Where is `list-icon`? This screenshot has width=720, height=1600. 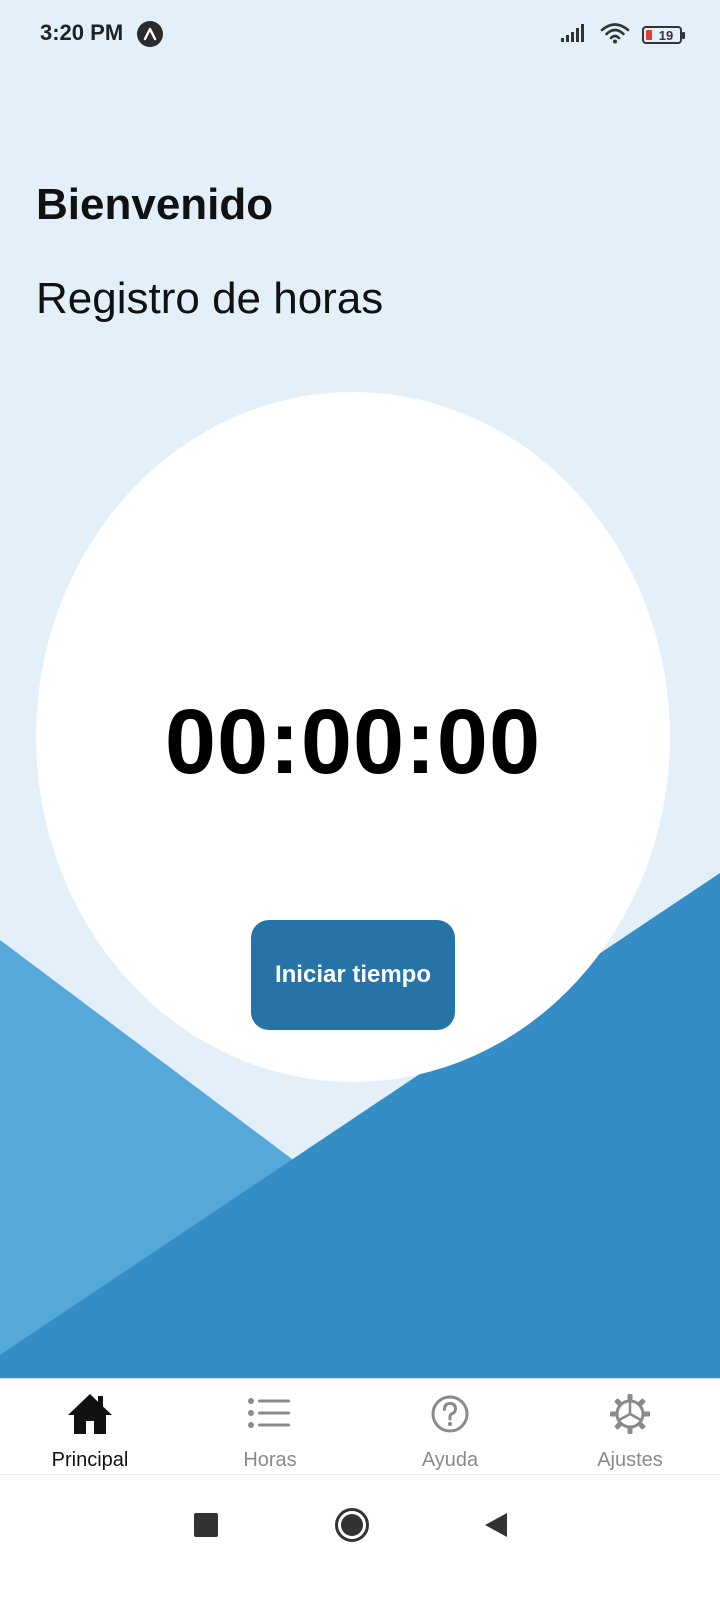 list-icon is located at coordinates (270, 1414).